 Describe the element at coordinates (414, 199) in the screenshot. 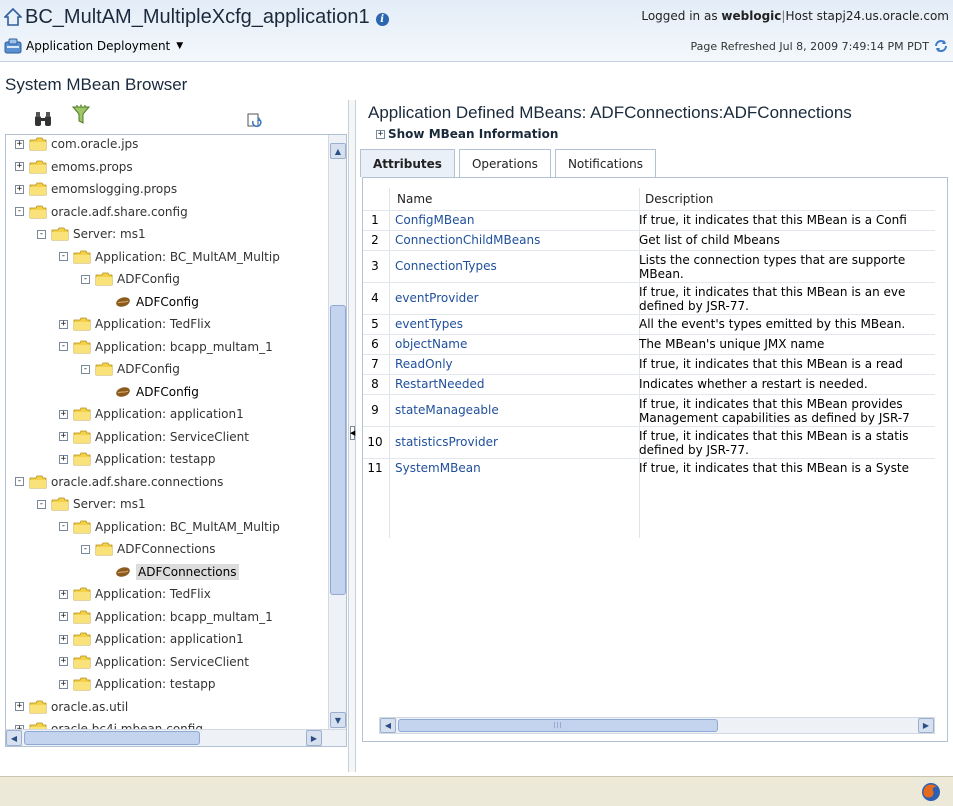

I see `column-header-name: Name` at that location.